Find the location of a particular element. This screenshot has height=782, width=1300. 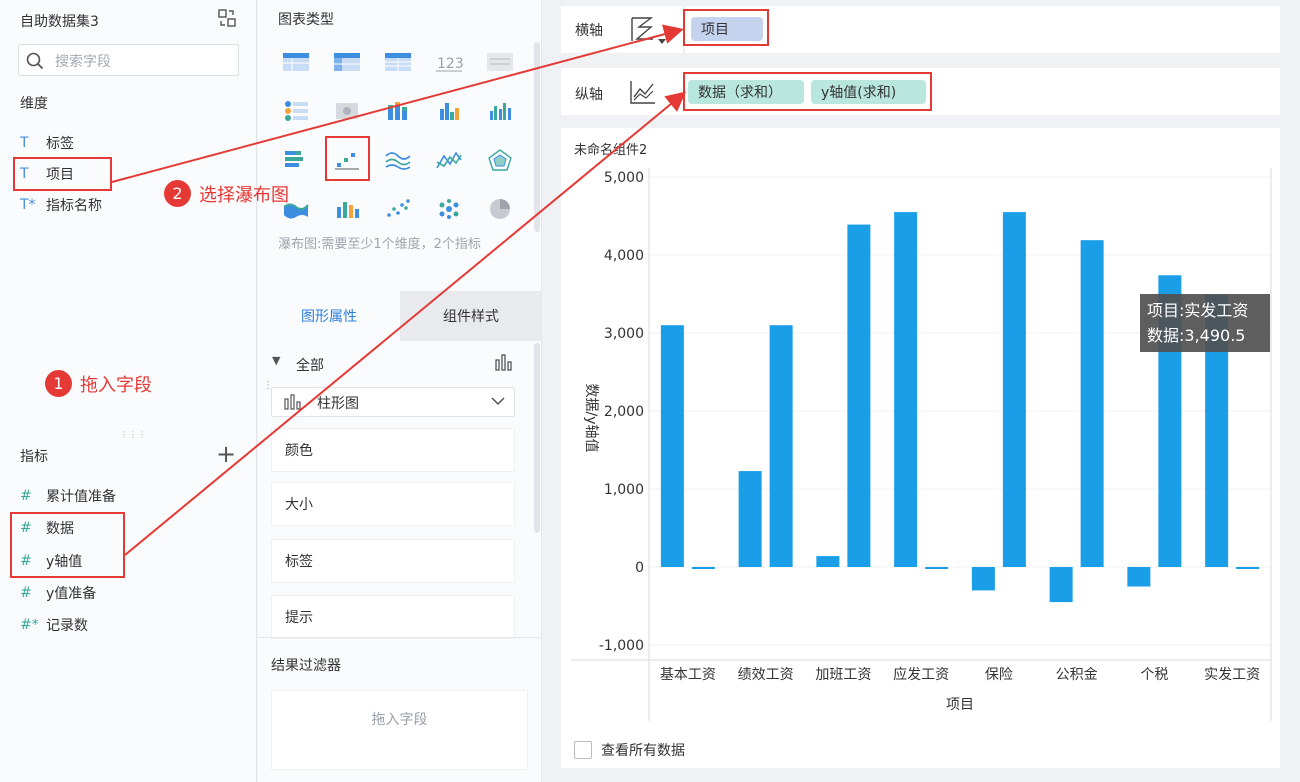

y-axis-label: 纵轴 is located at coordinates (589, 95).